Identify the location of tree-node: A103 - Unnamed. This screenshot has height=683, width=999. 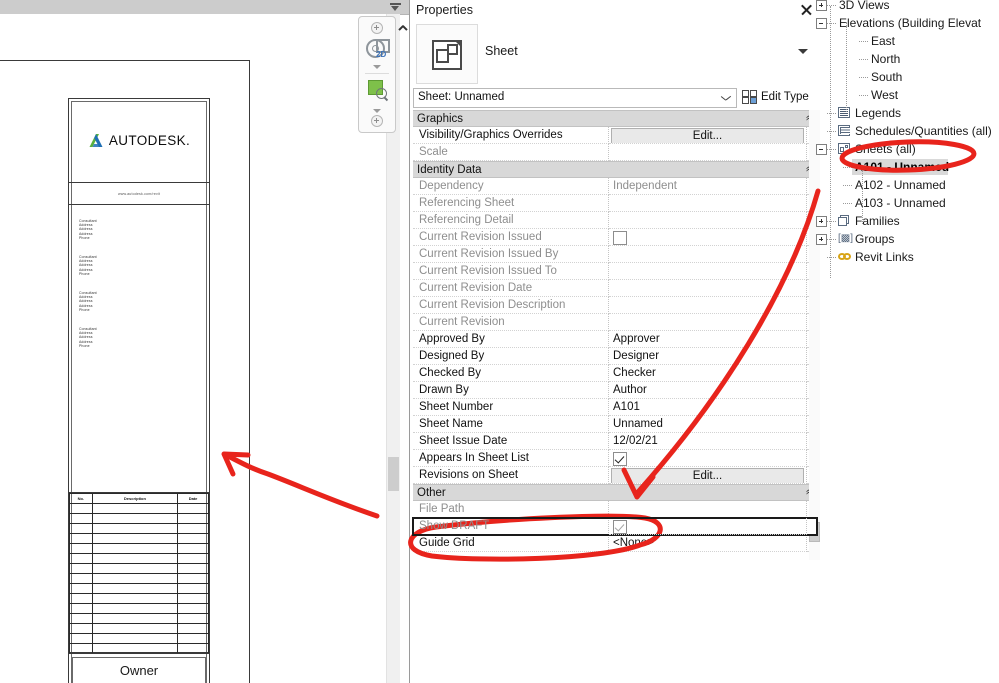
(909, 203).